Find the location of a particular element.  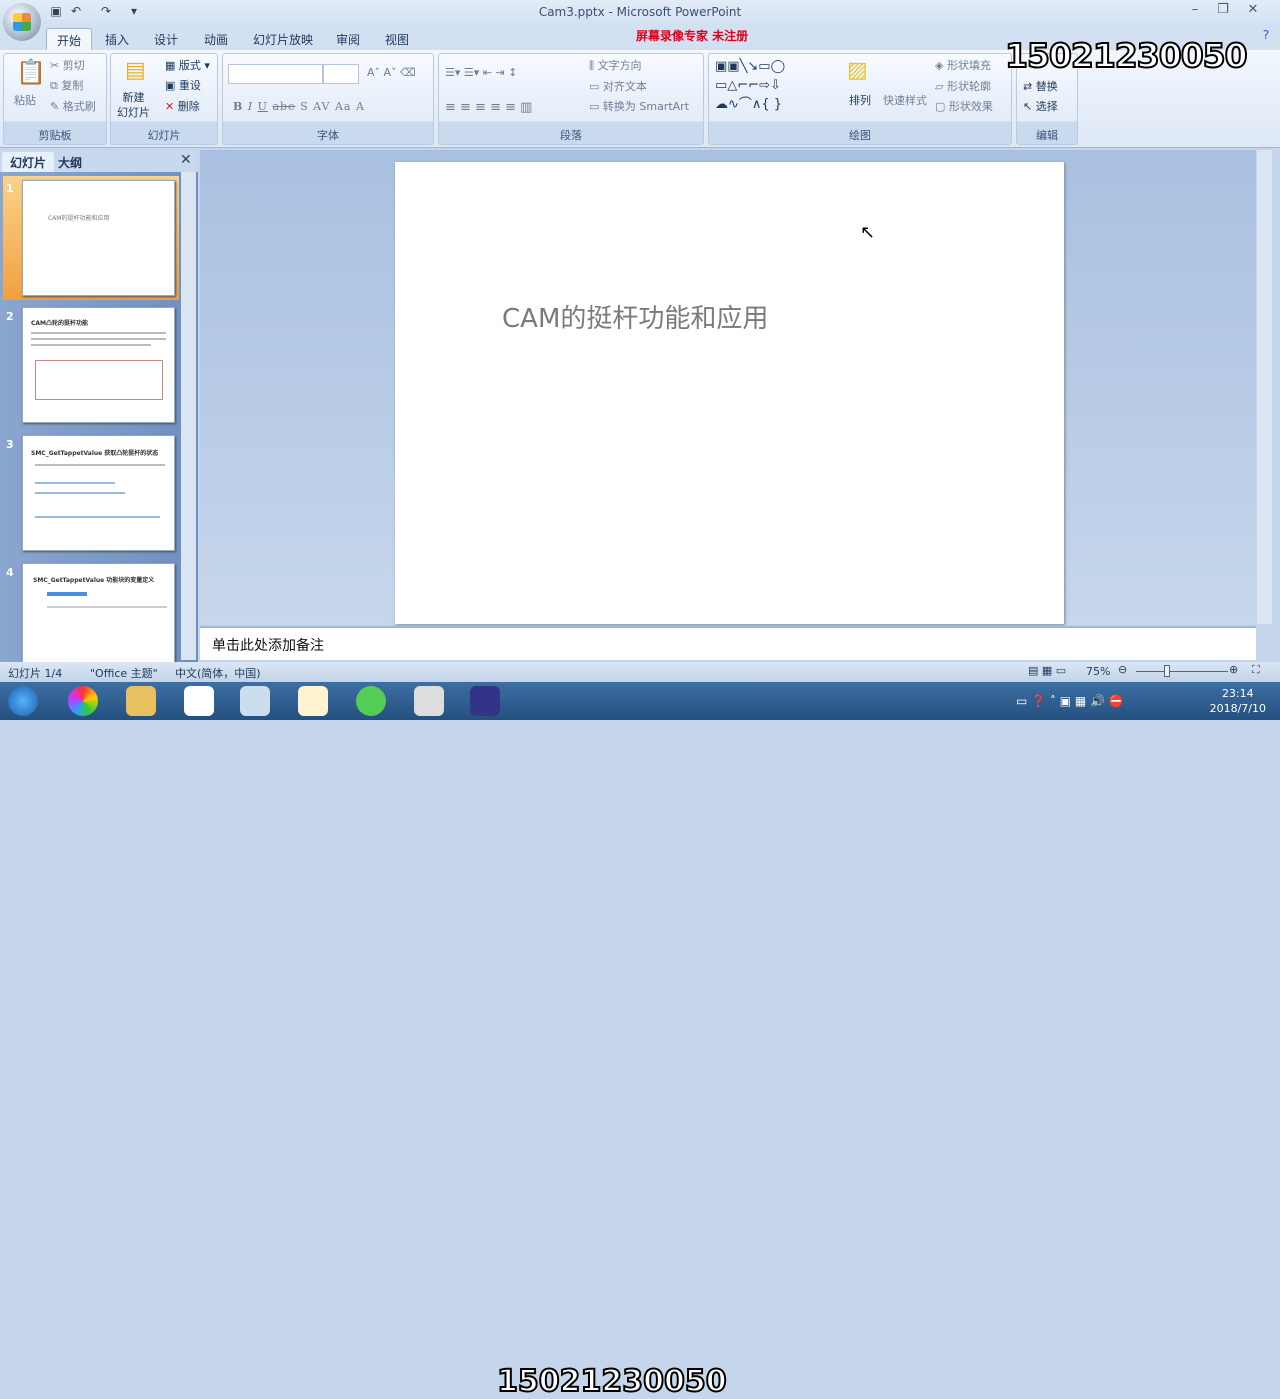

zoom-out-button: ⊖ is located at coordinates (1122, 669).